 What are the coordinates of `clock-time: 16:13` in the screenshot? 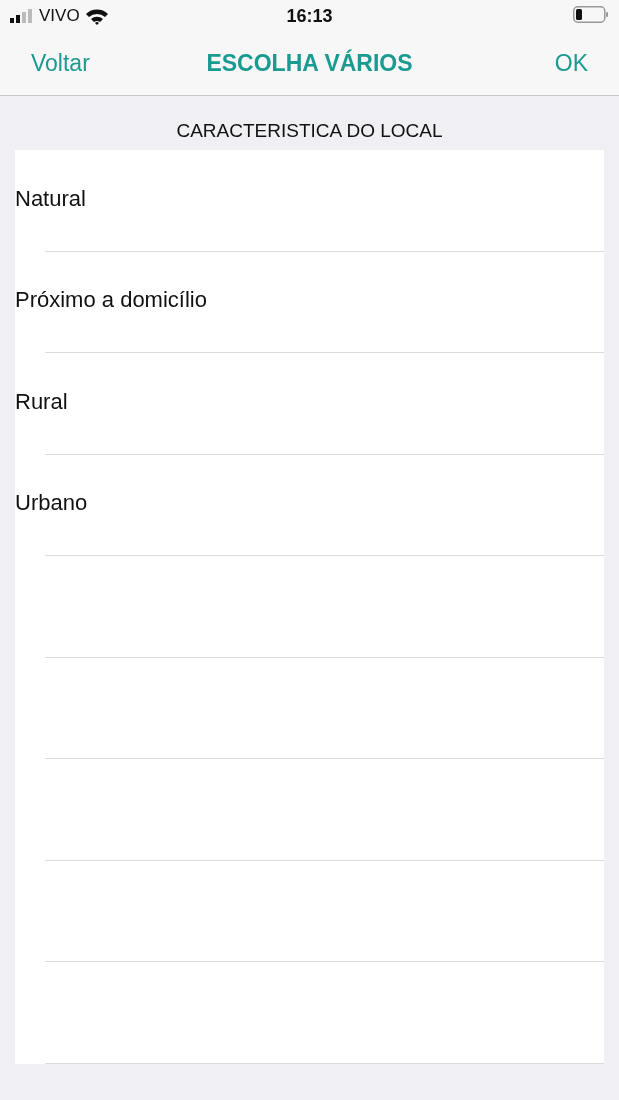 It's located at (309, 16).